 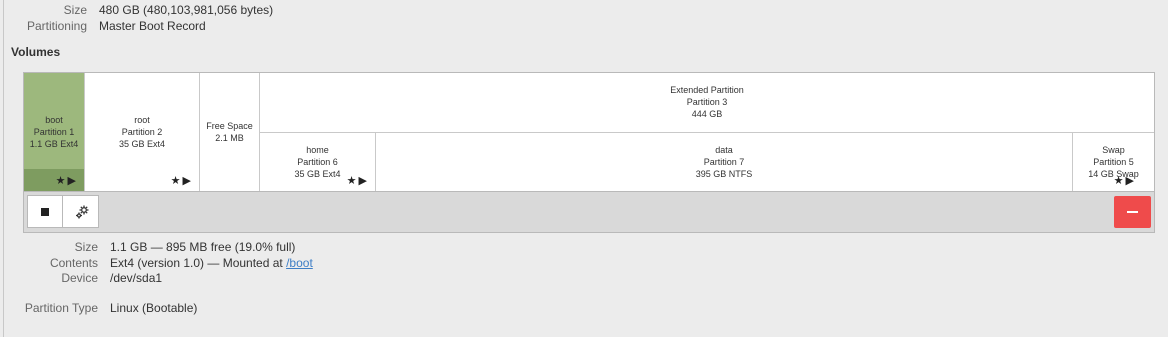 I want to click on detail-contents-value: Ext4 (version 1.0) — Mounted at /boot, so click(x=211, y=263).